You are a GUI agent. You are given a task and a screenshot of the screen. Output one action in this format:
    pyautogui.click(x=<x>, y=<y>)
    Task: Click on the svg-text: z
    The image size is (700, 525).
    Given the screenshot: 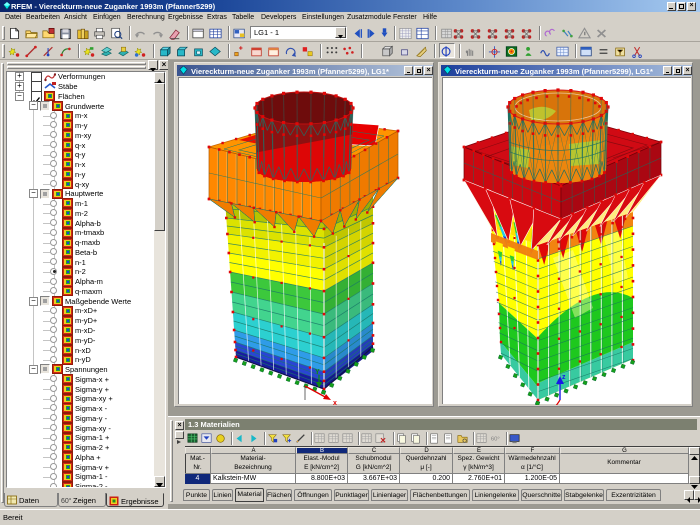 What is the action you would take?
    pyautogui.click(x=564, y=377)
    